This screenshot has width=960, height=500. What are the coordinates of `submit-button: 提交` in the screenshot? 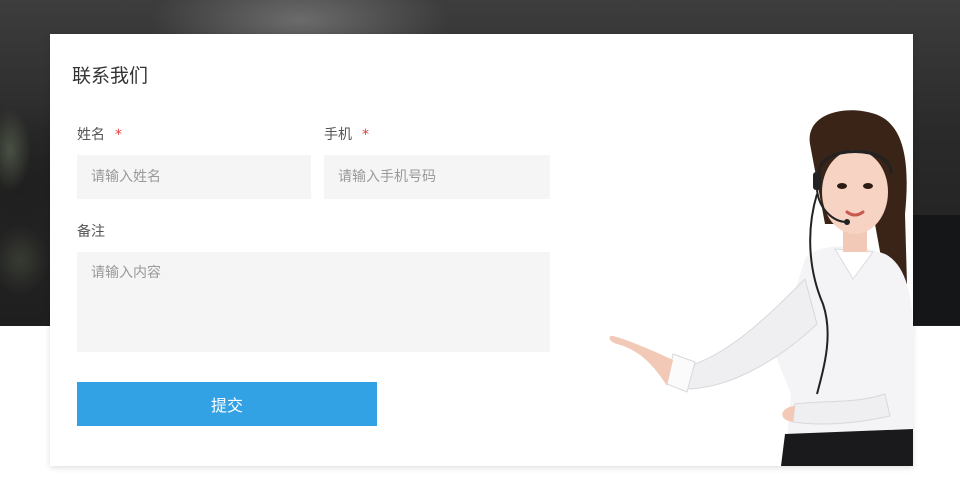 It's located at (227, 404).